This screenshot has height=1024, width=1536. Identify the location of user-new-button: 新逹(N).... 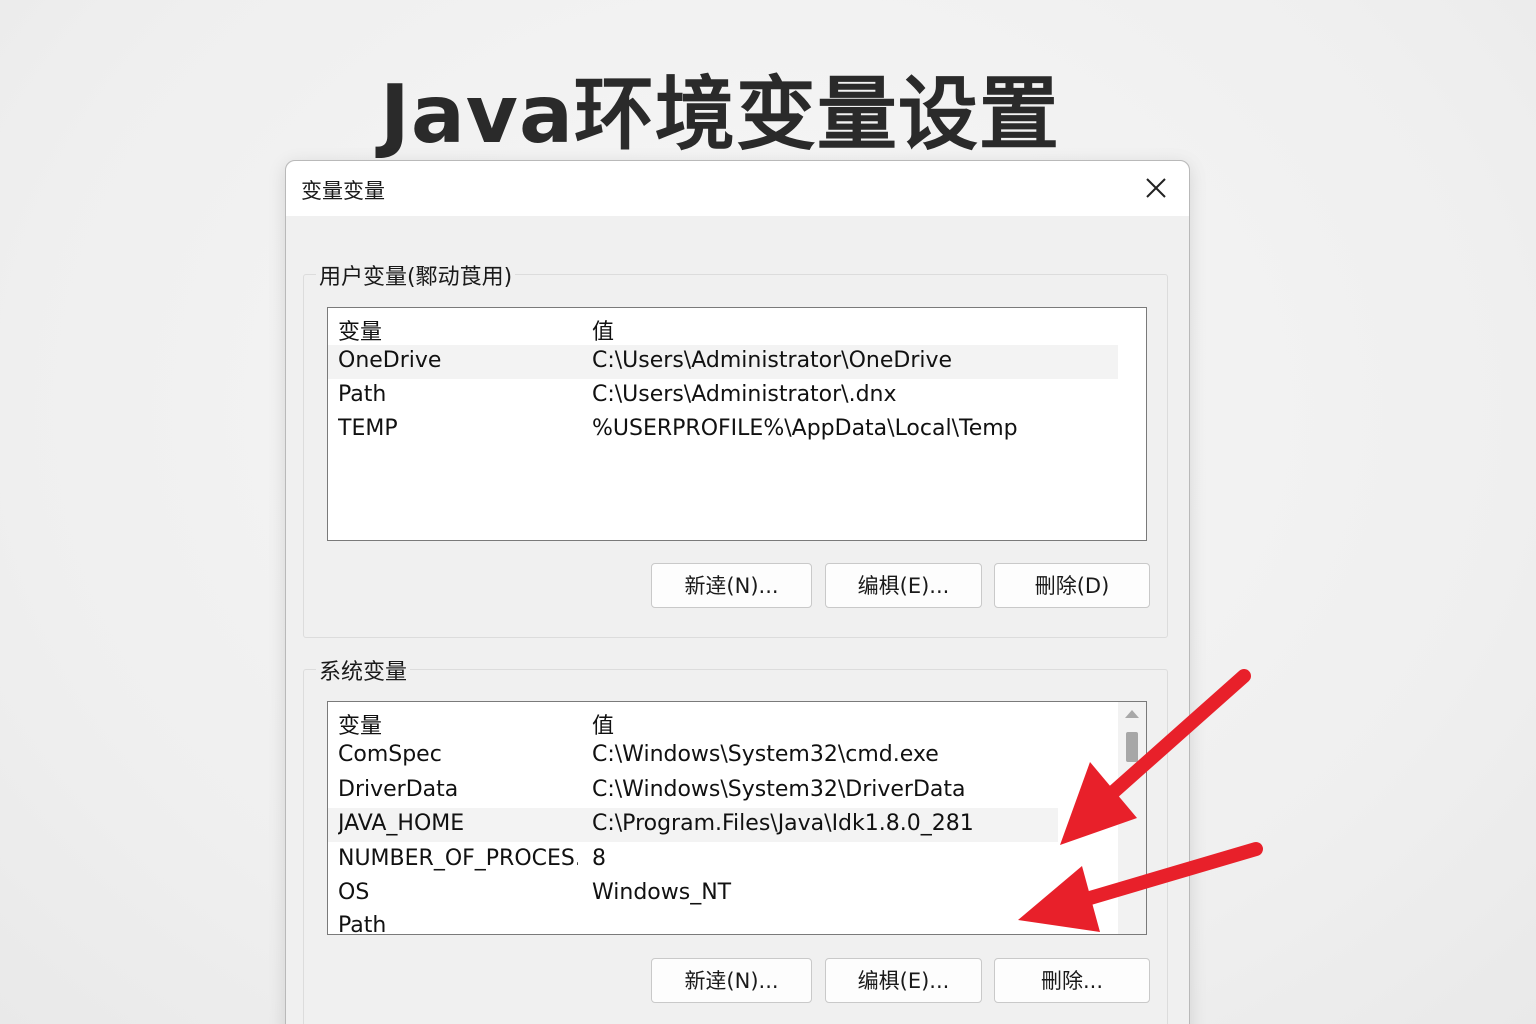
(731, 585).